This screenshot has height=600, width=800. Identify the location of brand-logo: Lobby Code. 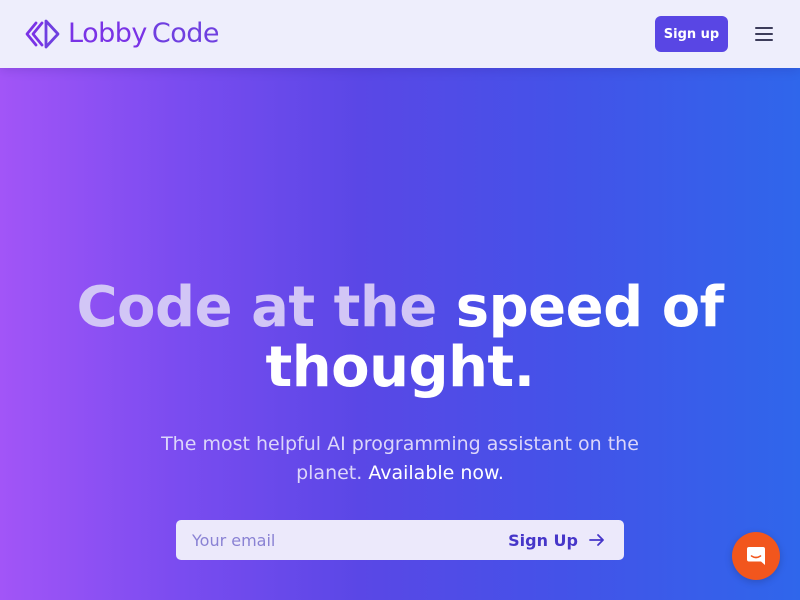
(121, 34).